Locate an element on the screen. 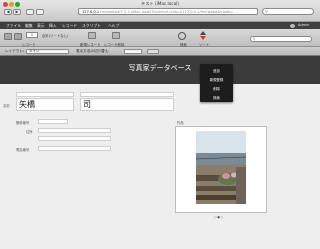 This screenshot has width=320, height=249. new-record-icon is located at coordinates (92, 35).